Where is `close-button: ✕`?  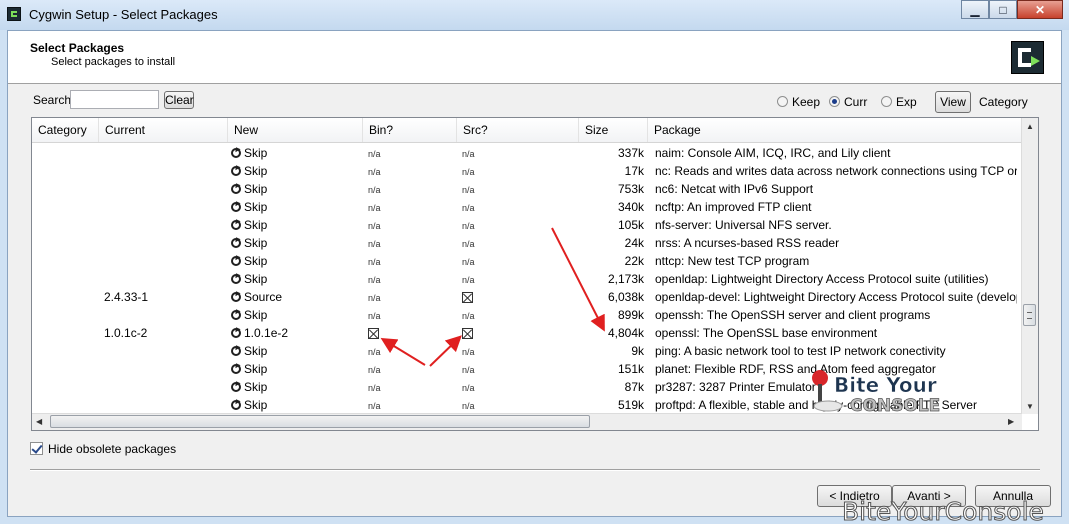 close-button: ✕ is located at coordinates (1040, 9).